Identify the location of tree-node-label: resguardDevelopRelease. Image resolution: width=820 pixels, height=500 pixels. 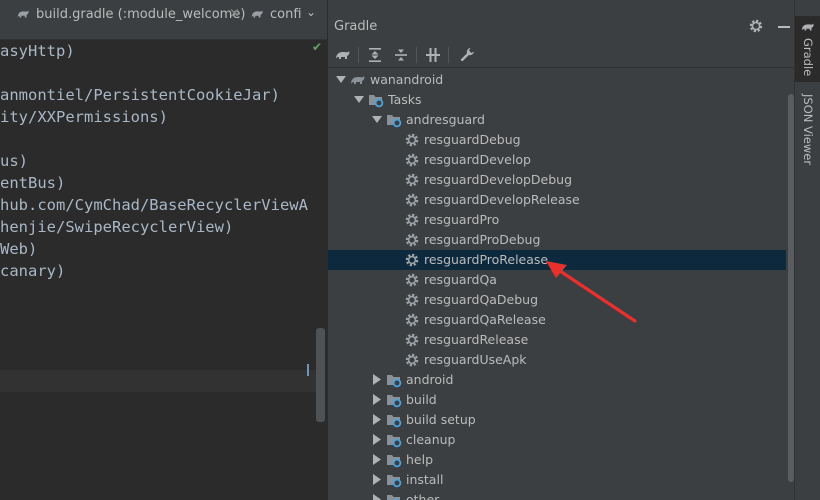
(502, 199).